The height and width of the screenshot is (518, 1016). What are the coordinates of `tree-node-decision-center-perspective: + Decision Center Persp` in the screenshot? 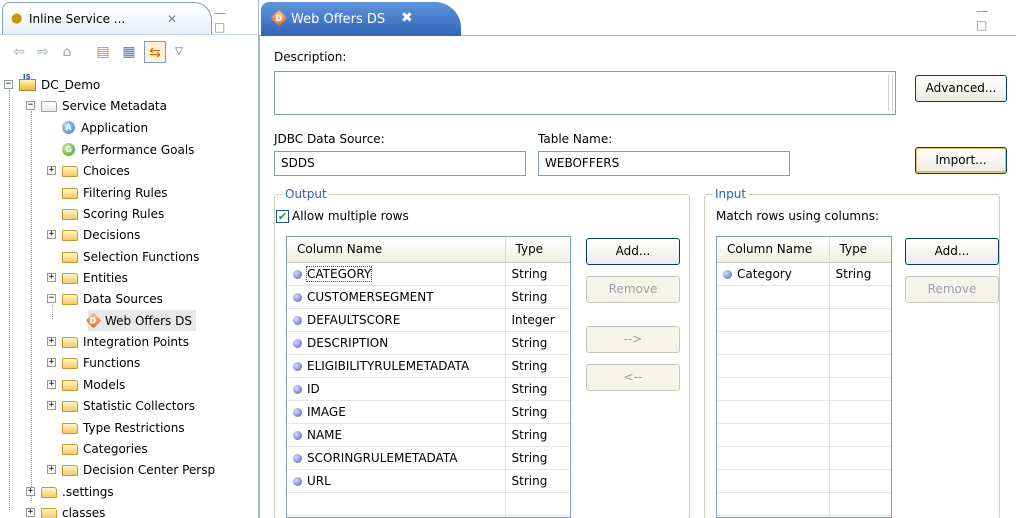 It's located at (131, 469).